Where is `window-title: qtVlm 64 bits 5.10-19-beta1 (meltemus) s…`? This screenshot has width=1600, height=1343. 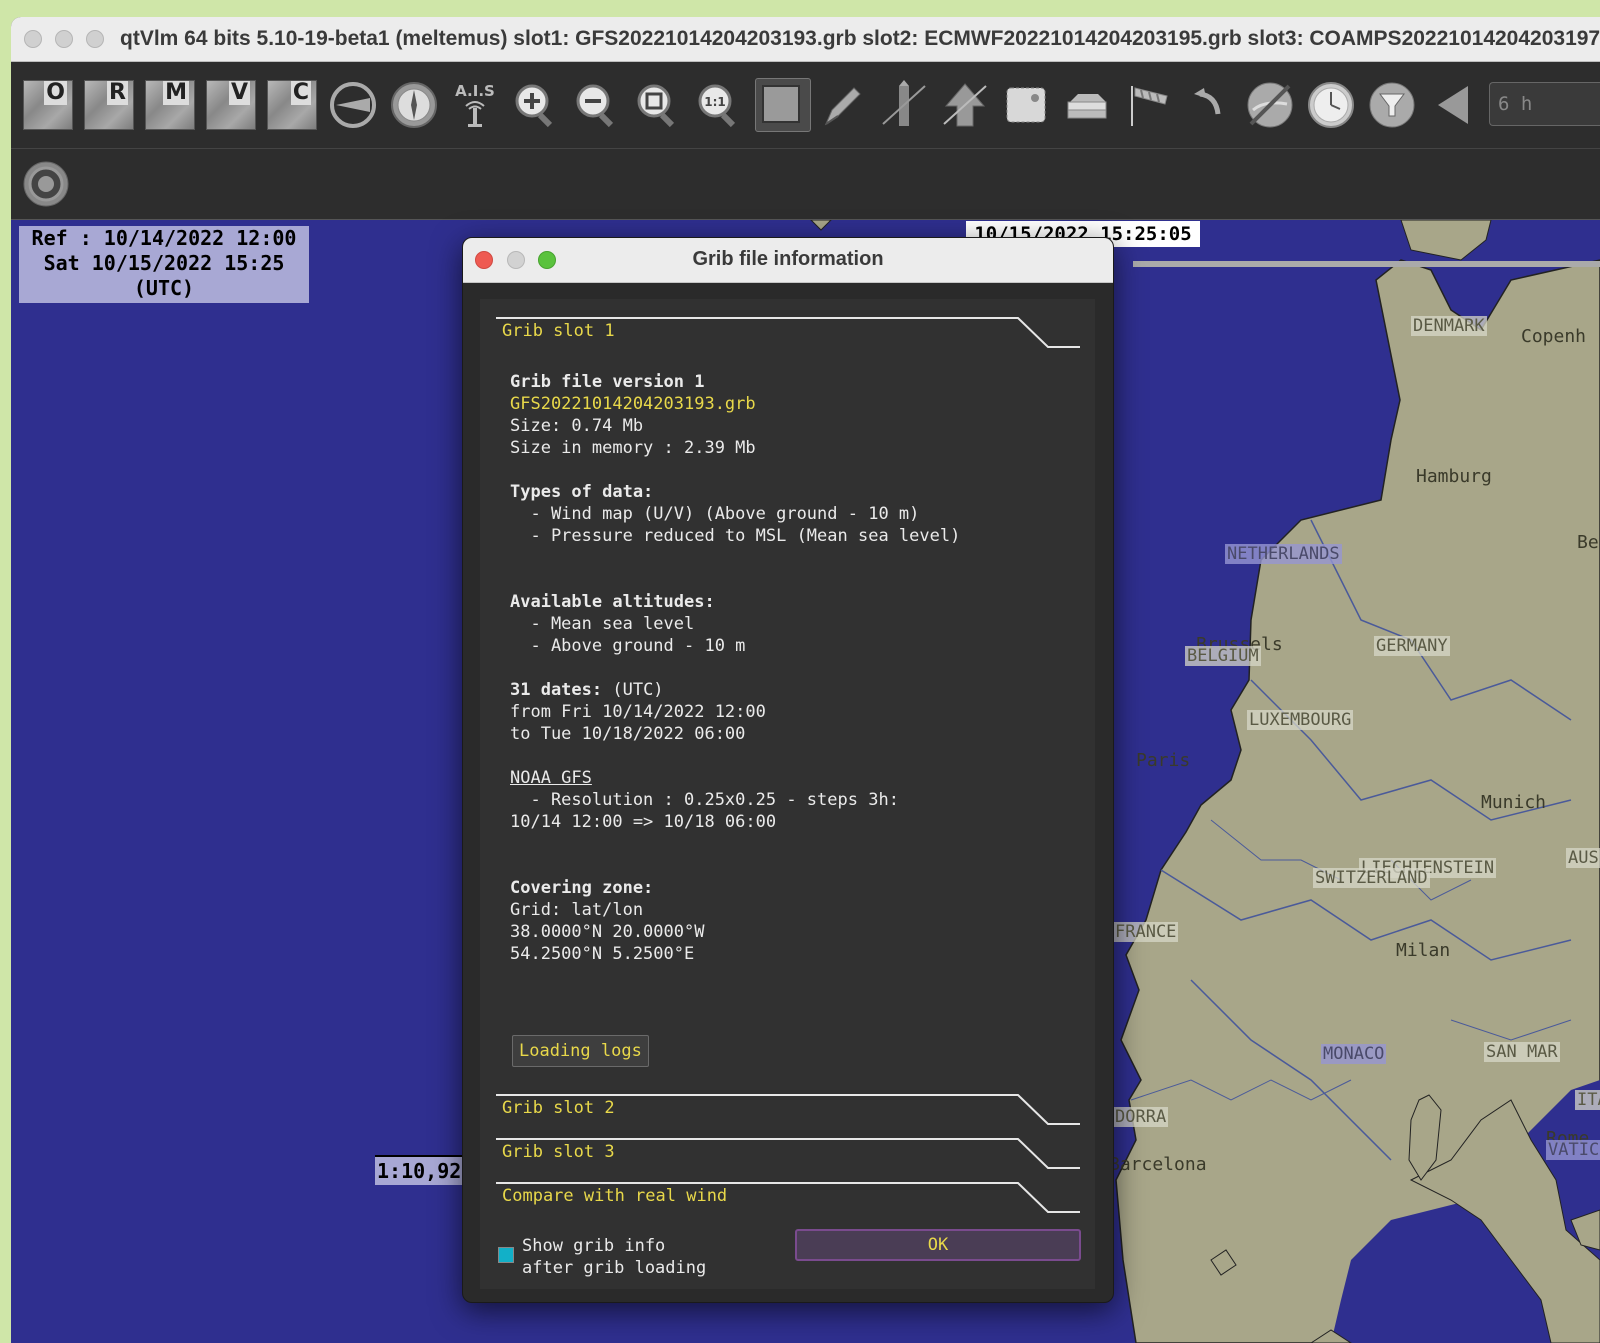 window-title: qtVlm 64 bits 5.10-19-beta1 (meltemus) s… is located at coordinates (860, 38).